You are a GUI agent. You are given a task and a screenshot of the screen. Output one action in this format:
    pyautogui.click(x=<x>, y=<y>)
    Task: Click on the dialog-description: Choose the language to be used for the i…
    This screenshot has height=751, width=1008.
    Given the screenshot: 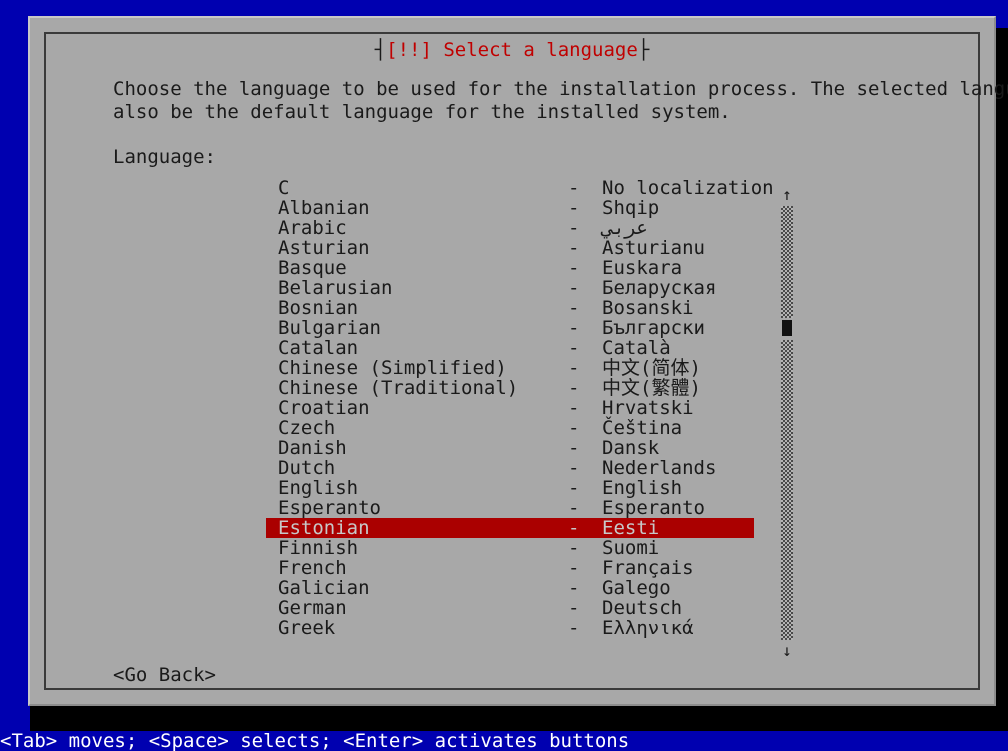 What is the action you would take?
    pyautogui.click(x=560, y=100)
    